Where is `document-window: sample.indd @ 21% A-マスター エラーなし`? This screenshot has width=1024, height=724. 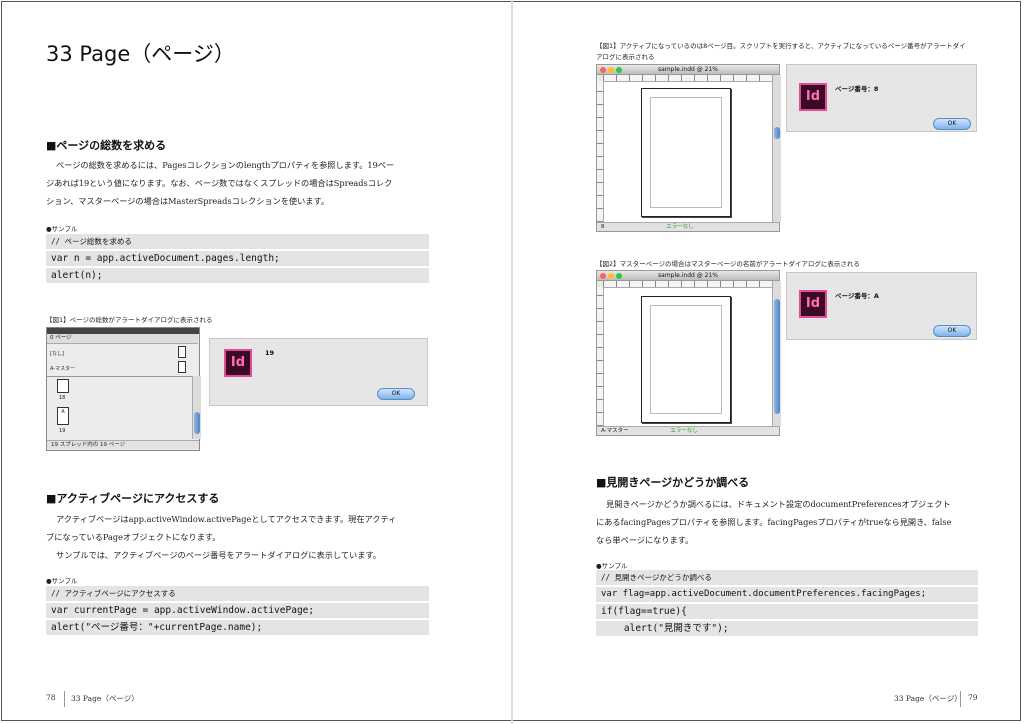 document-window: sample.indd @ 21% A-マスター エラーなし is located at coordinates (688, 353).